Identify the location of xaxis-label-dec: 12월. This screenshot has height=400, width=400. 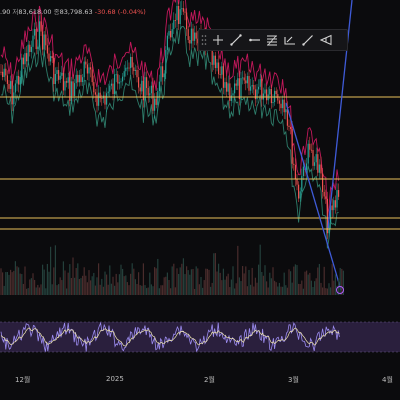
(23, 380).